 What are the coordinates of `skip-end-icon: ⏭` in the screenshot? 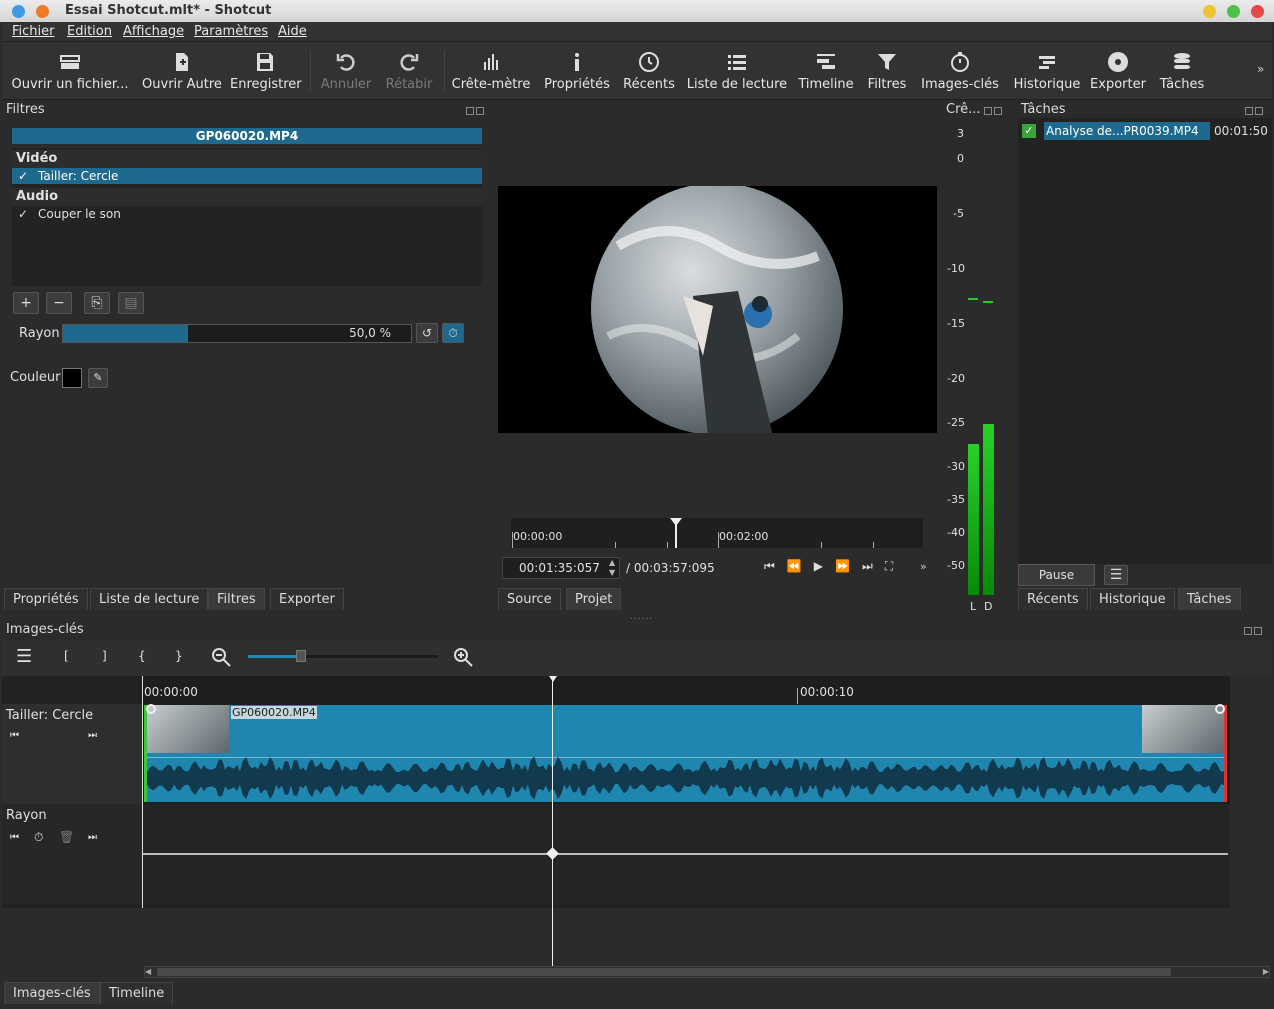 It's located at (873, 566).